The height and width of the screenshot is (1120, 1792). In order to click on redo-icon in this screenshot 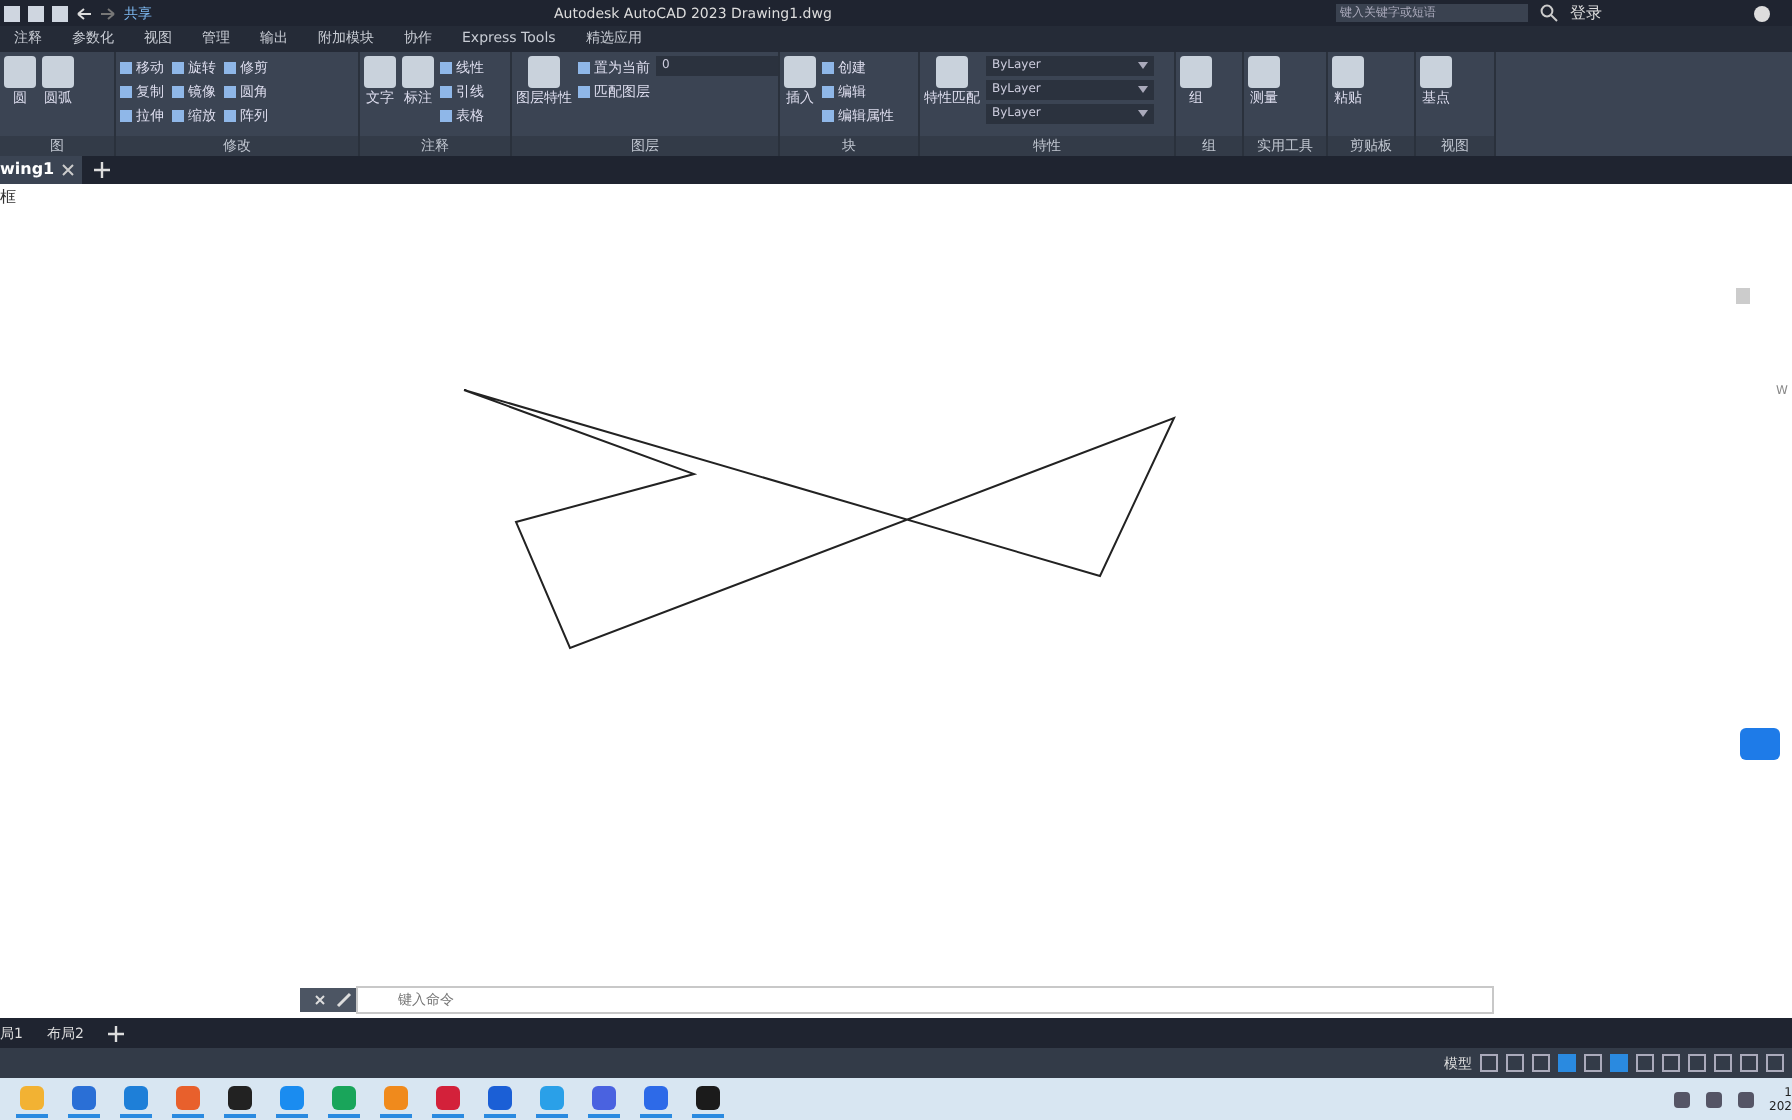, I will do `click(108, 13)`.